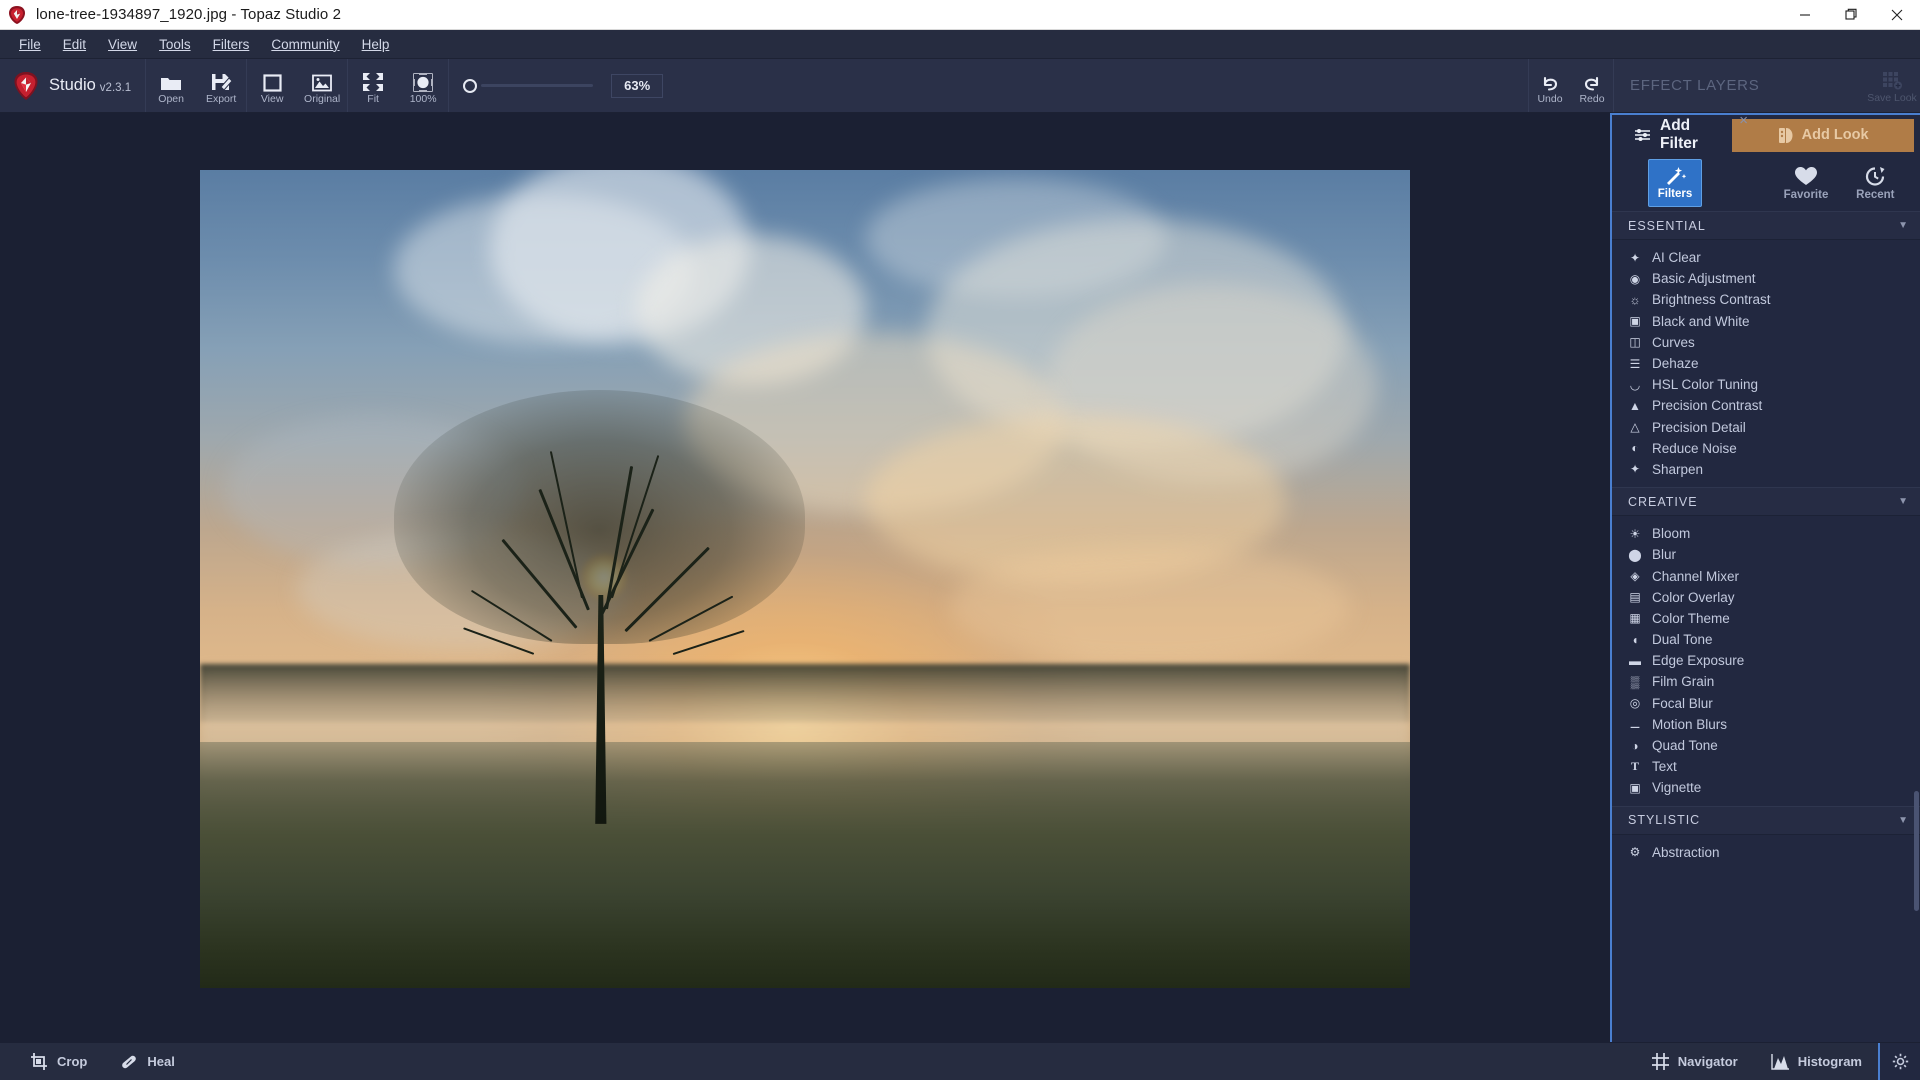 This screenshot has width=1920, height=1080. I want to click on list-gap, so click(1766, 519).